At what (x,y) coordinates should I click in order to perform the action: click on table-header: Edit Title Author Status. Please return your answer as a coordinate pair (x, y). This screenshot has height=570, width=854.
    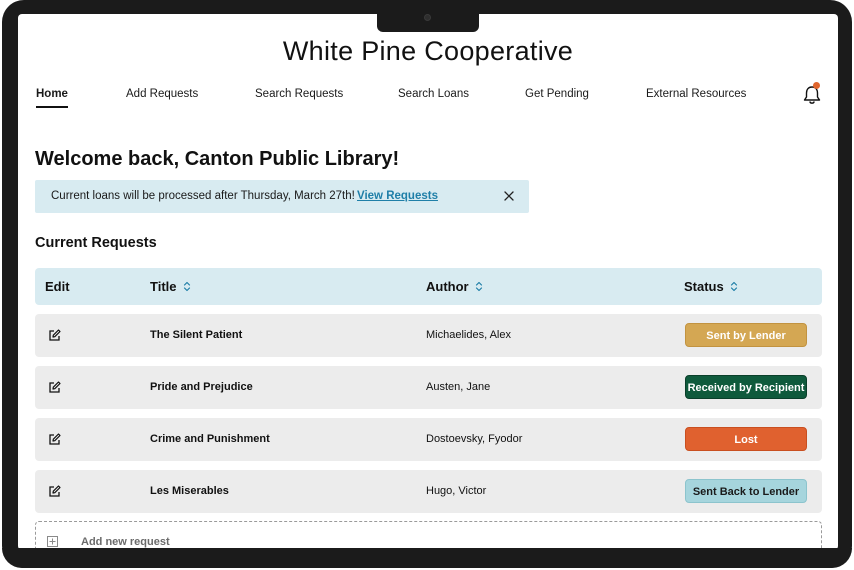
    Looking at the image, I should click on (428, 286).